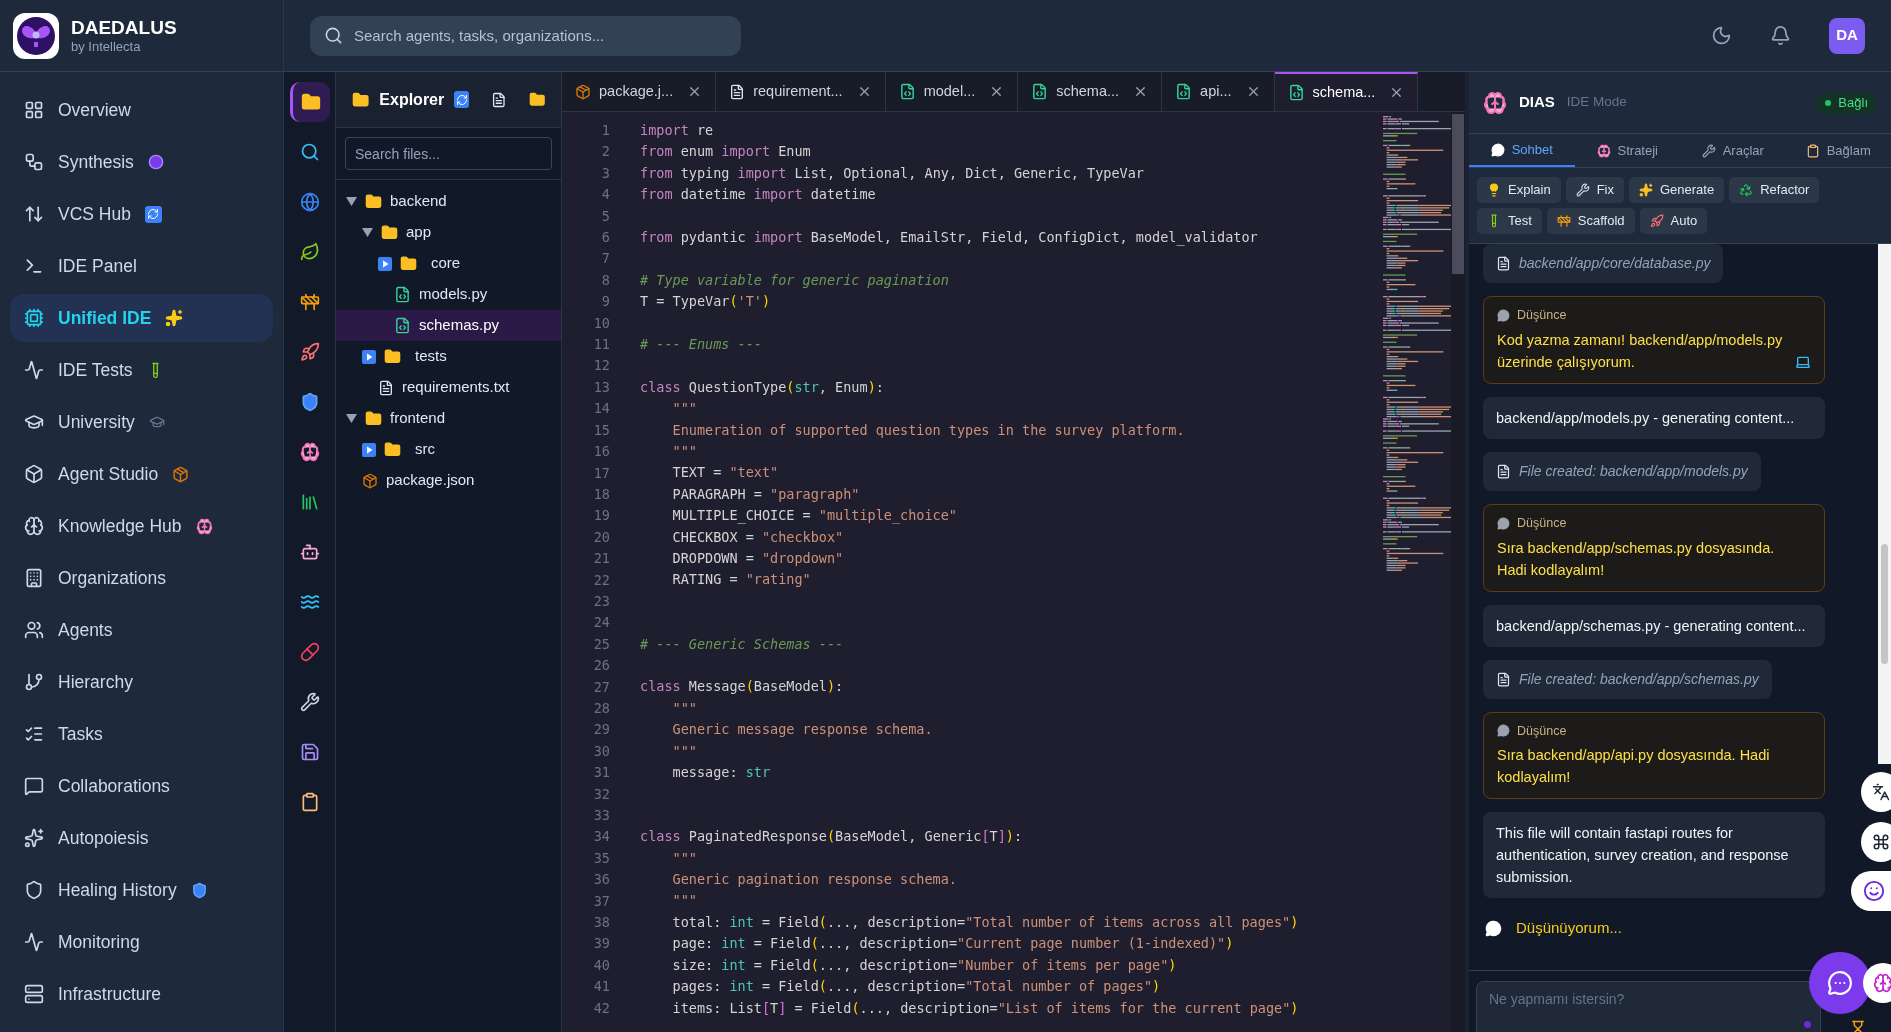 The height and width of the screenshot is (1032, 1891). Describe the element at coordinates (141, 422) in the screenshot. I see `nav-item: University` at that location.